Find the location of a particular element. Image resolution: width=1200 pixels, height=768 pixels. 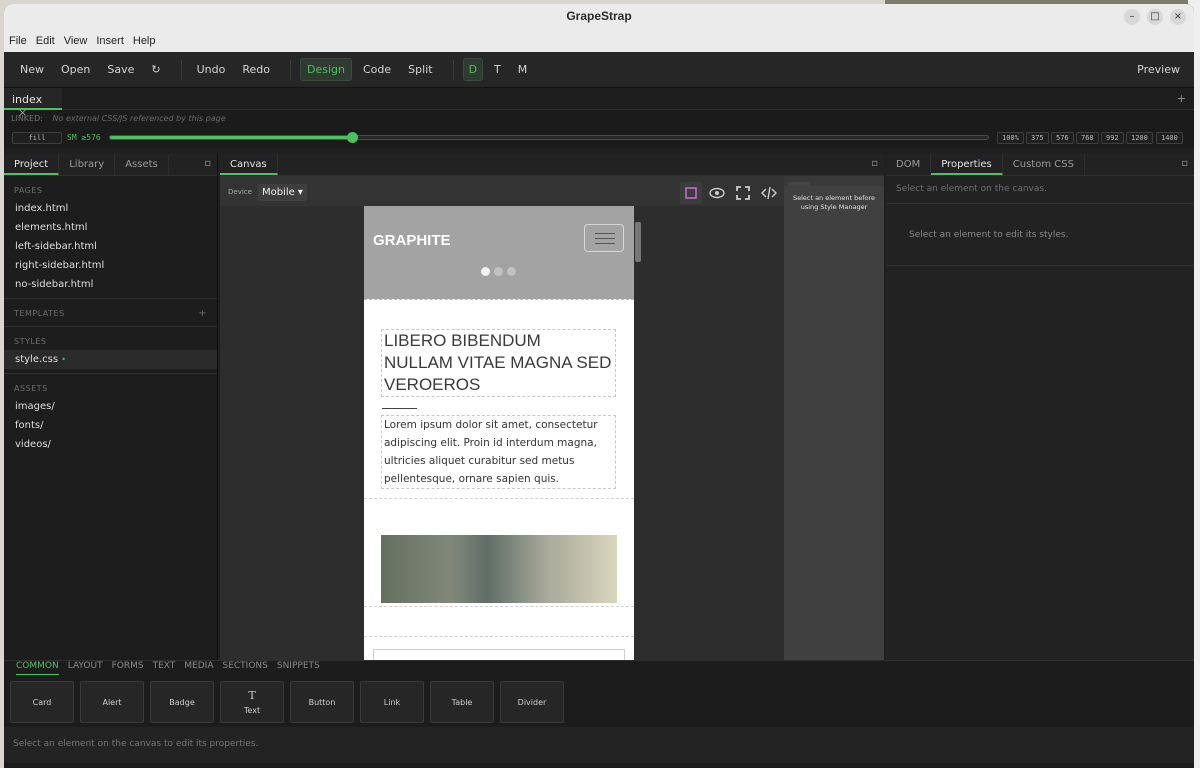

size-preset-992: 992 is located at coordinates (1112, 138).